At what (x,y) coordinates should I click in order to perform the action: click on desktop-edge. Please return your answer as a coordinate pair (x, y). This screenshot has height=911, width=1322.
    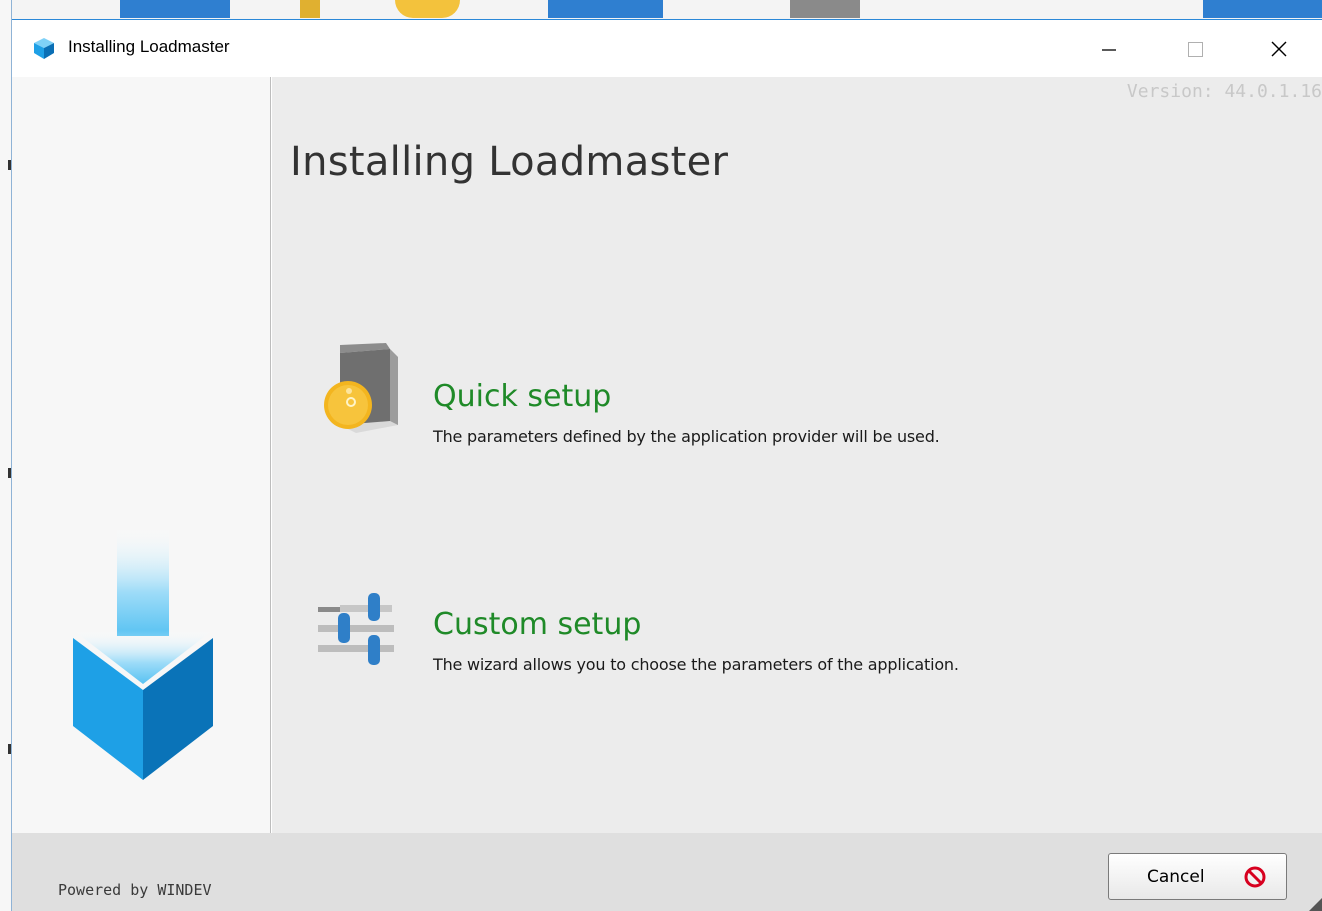
    Looking at the image, I should click on (6, 455).